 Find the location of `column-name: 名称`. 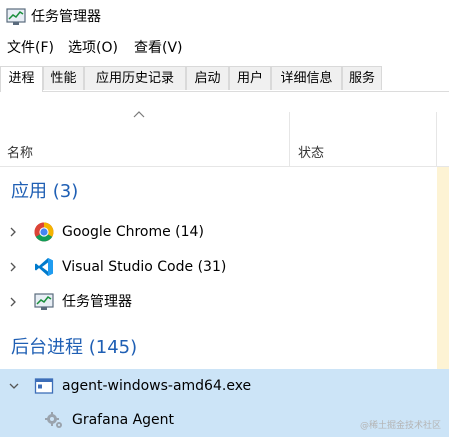

column-name: 名称 is located at coordinates (20, 151).